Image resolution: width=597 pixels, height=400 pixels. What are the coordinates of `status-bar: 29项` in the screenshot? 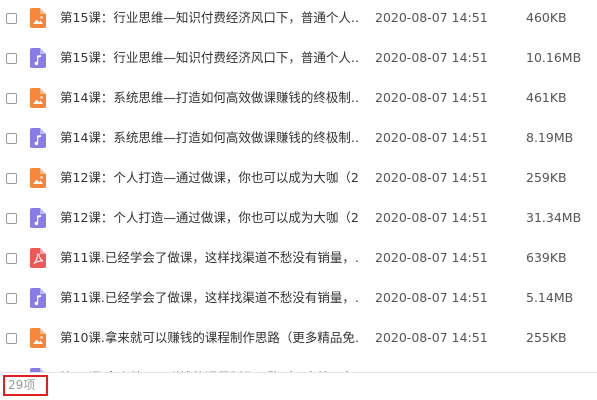 It's located at (298, 386).